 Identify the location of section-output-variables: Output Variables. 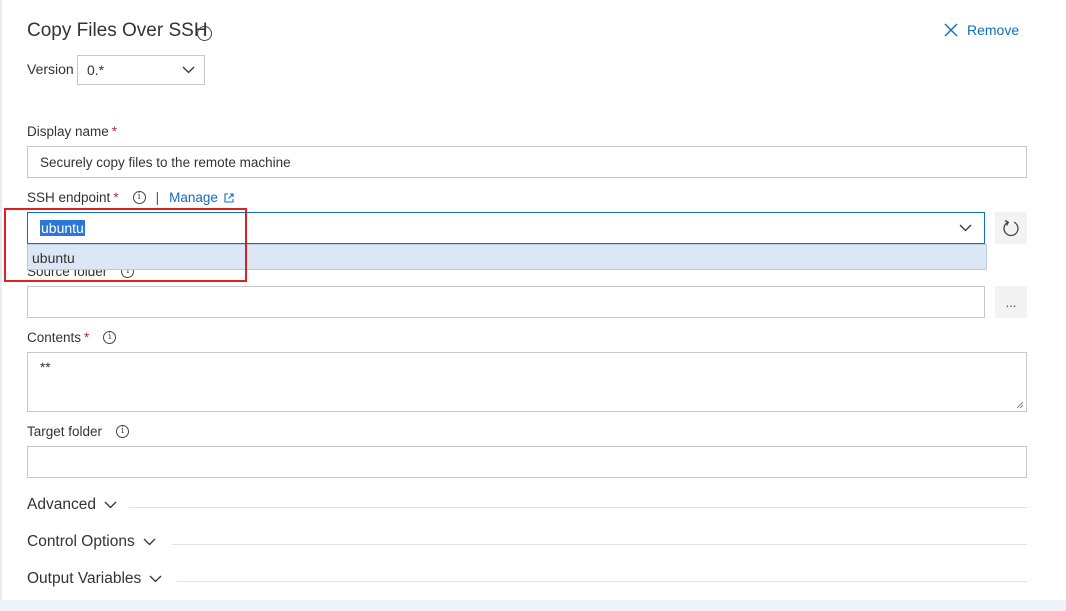
(94, 579).